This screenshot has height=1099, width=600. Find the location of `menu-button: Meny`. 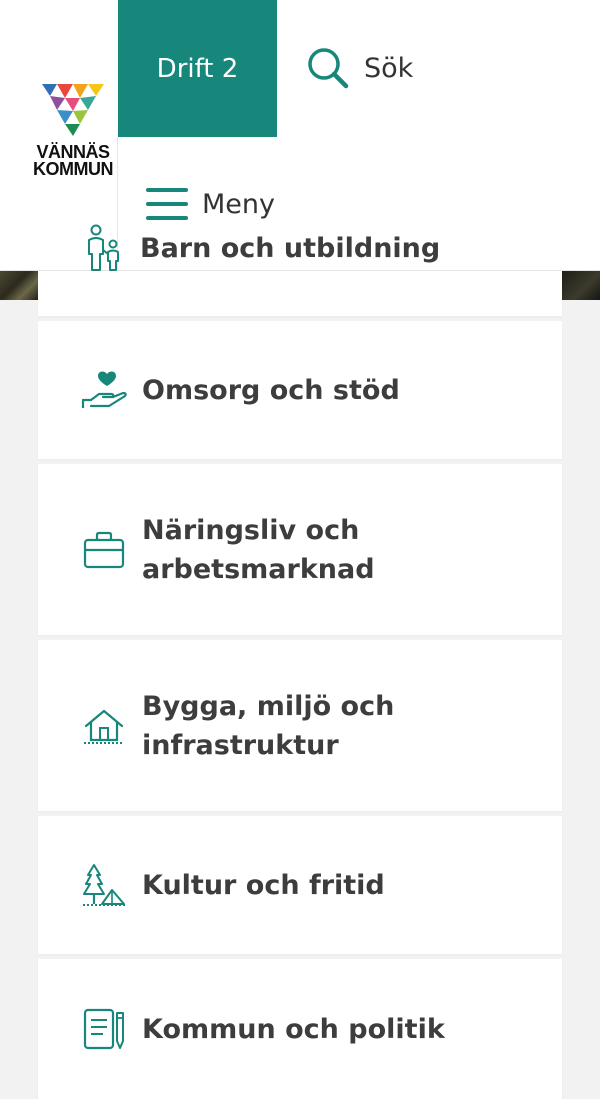

menu-button: Meny is located at coordinates (210, 204).